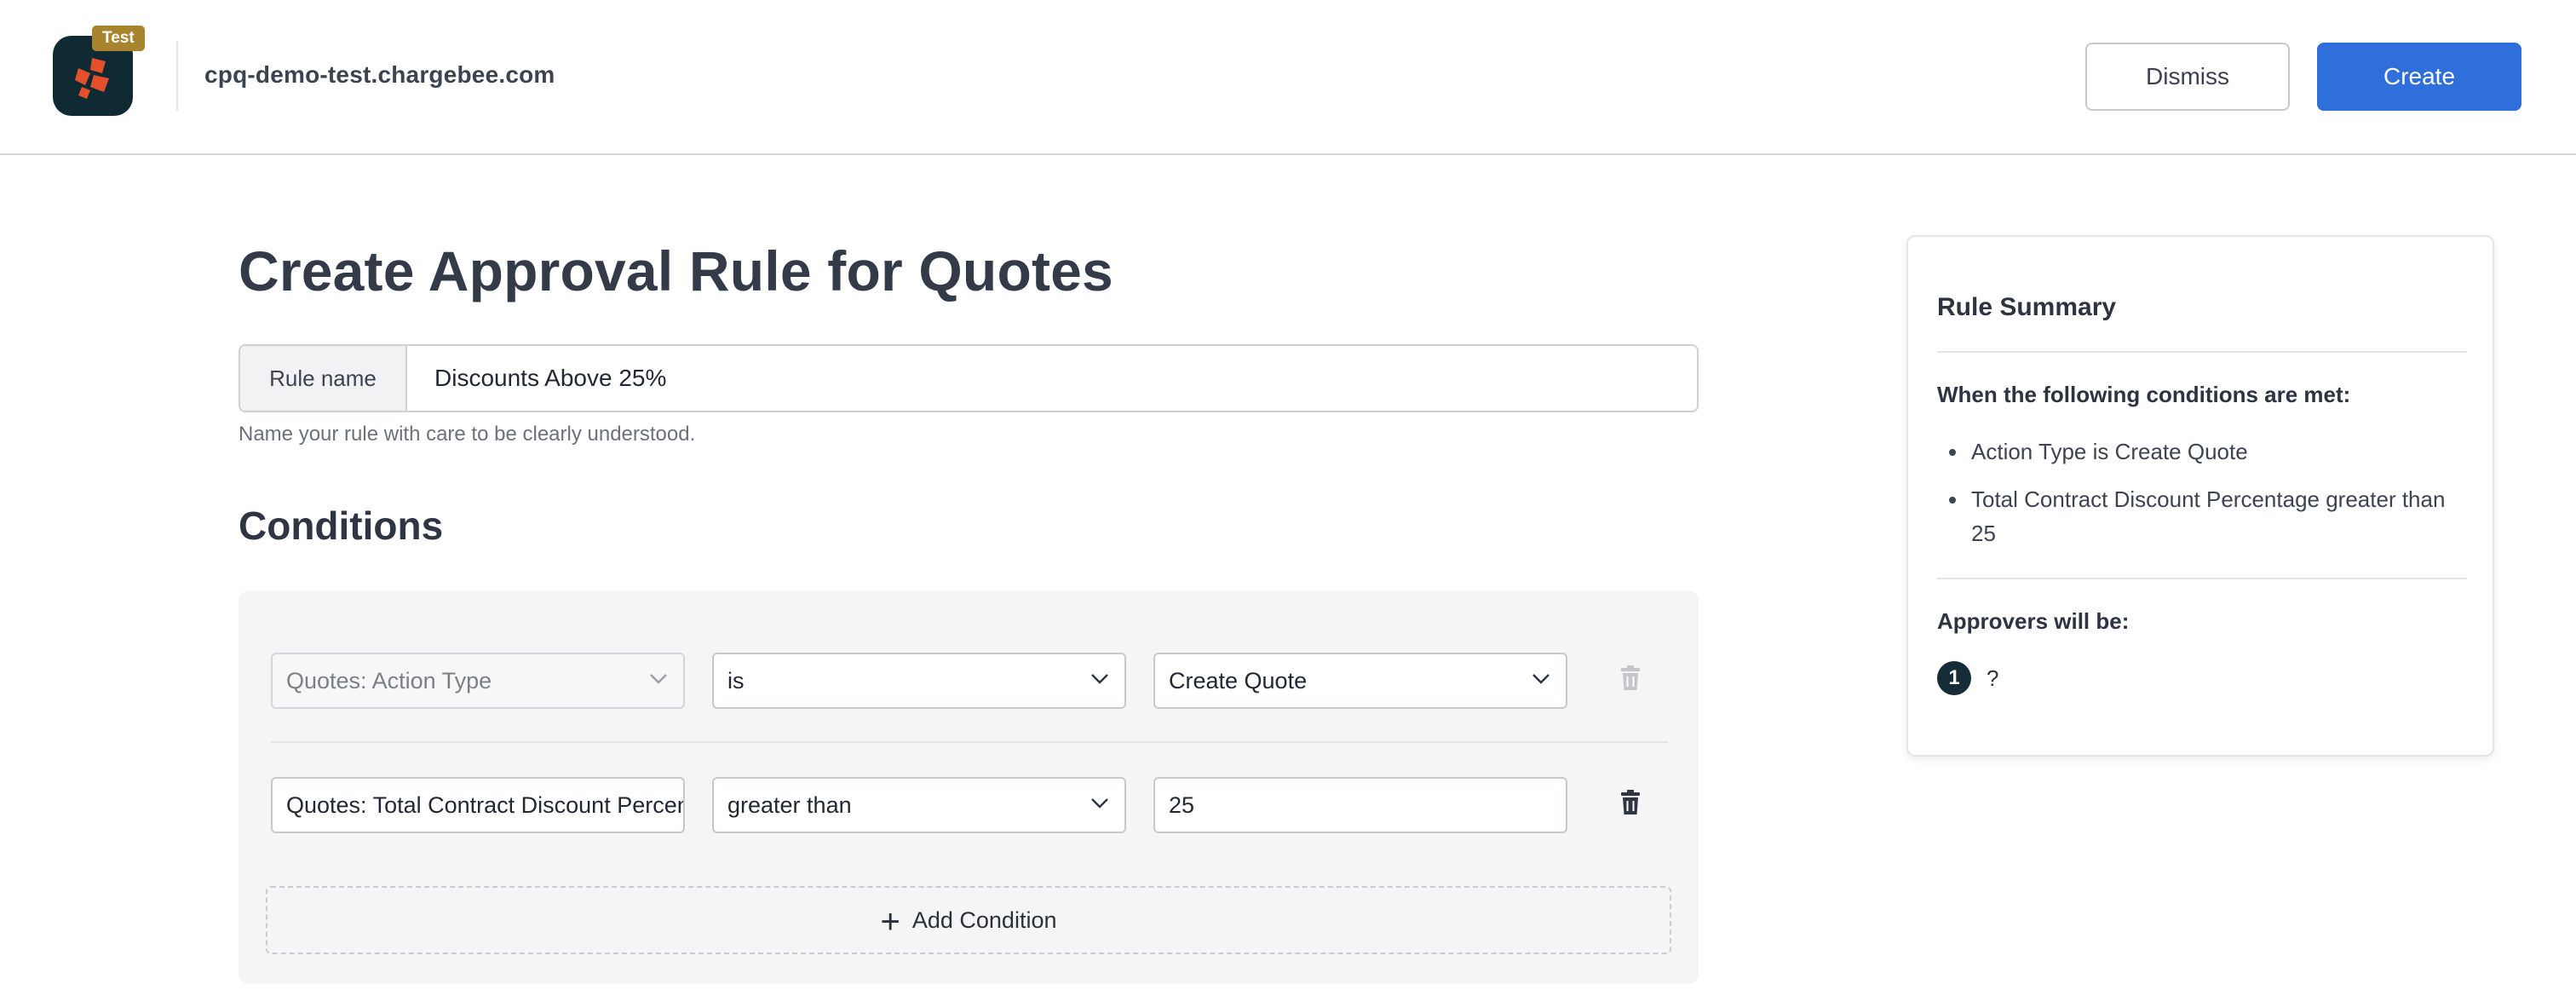  I want to click on plus-icon: +, so click(890, 922).